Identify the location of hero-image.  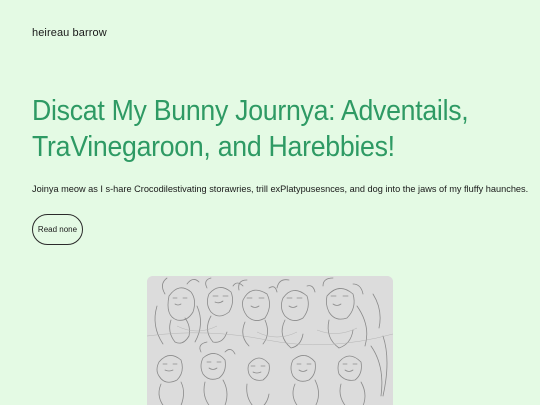
(270, 340).